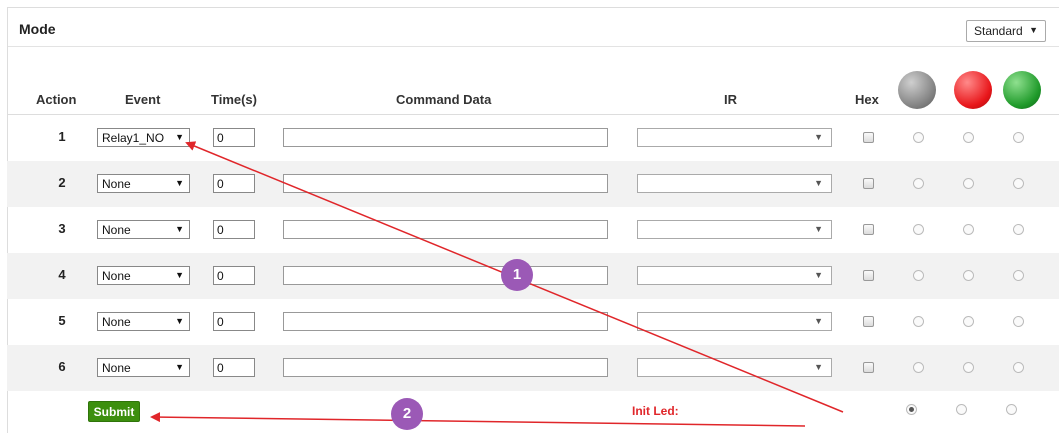 The image size is (1059, 433). What do you see at coordinates (407, 414) in the screenshot?
I see `annotation-badge-2: 2` at bounding box center [407, 414].